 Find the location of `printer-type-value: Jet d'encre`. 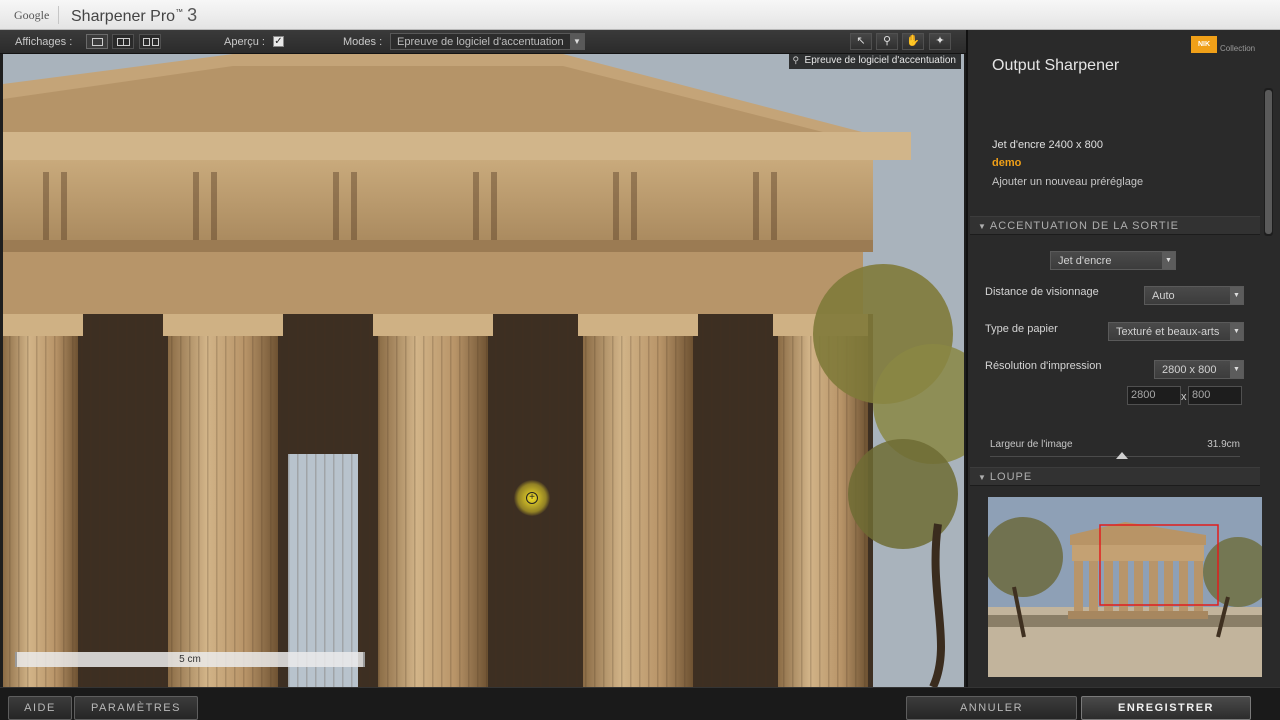

printer-type-value: Jet d'encre is located at coordinates (1085, 261).